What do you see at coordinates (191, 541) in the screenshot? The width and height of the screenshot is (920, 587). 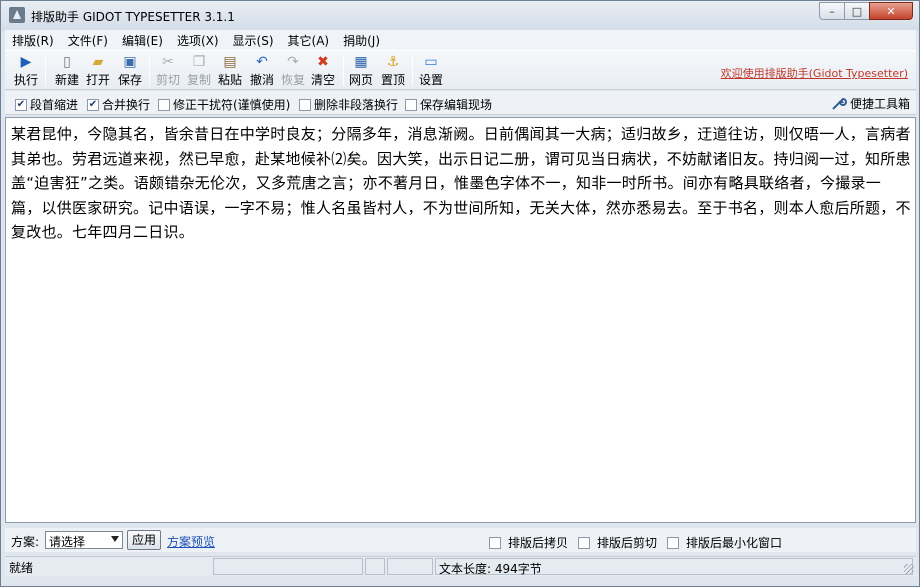 I see `scheme-preview-link: 方案预览` at bounding box center [191, 541].